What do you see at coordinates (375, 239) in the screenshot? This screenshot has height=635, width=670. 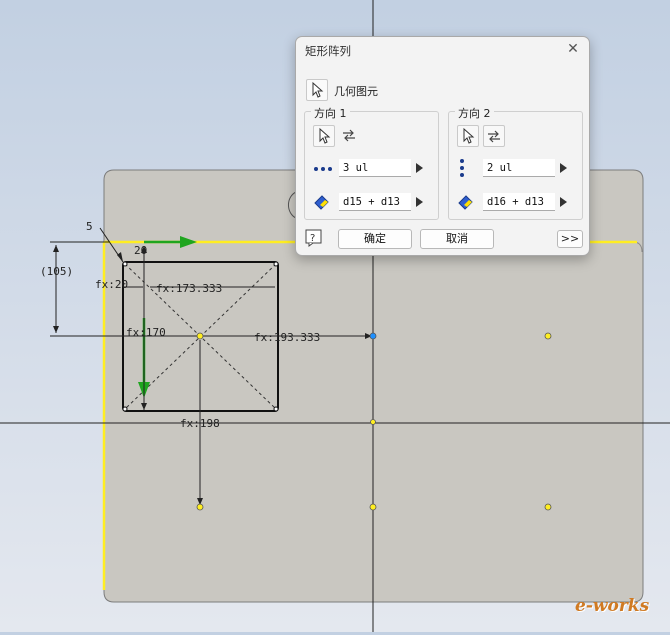 I see `ok-button: 确定` at bounding box center [375, 239].